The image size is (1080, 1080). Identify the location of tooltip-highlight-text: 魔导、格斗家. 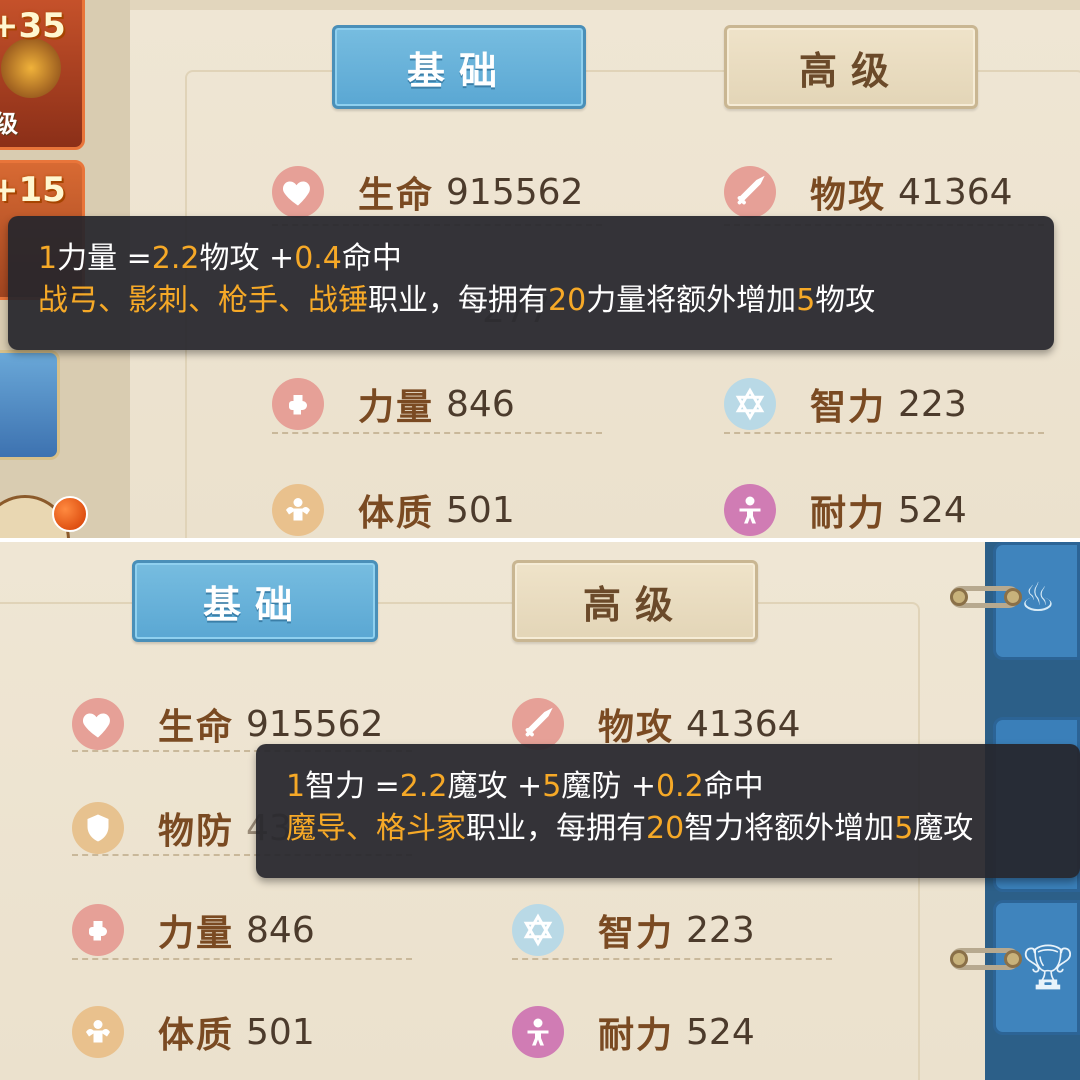
(376, 828).